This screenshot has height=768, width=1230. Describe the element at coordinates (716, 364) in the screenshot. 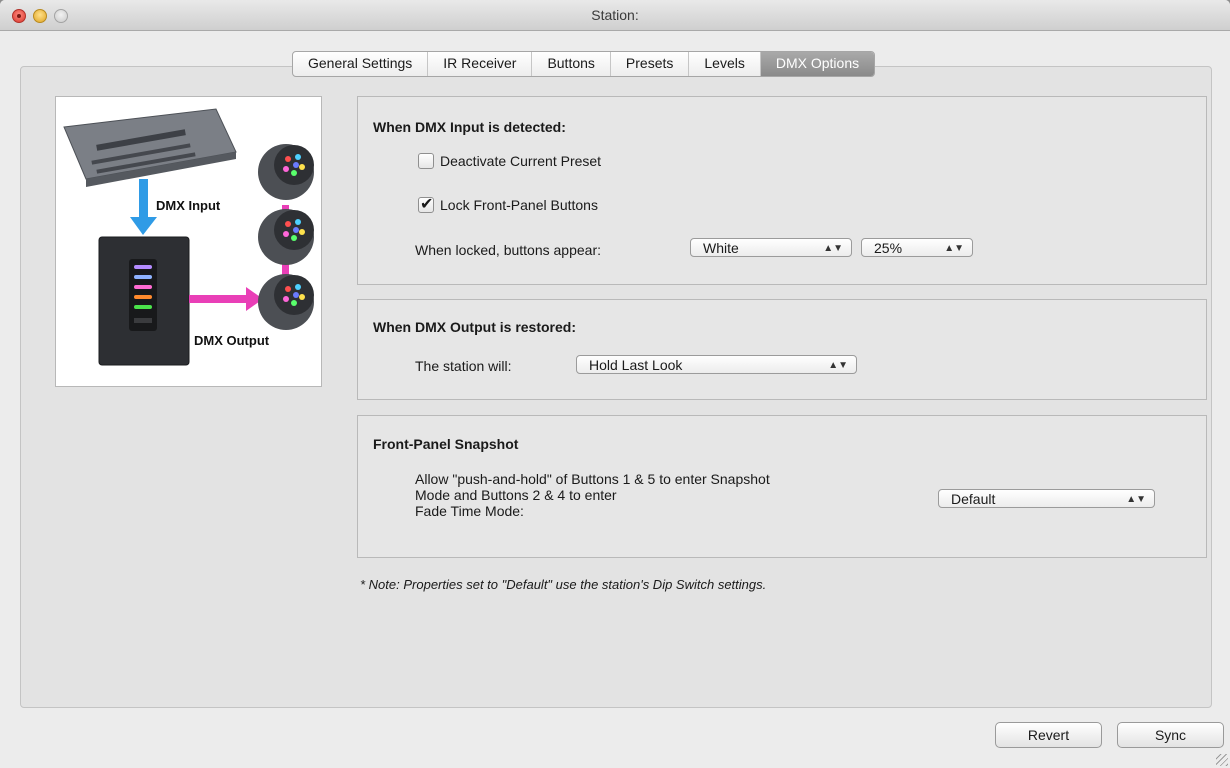

I see `dmx-output-action-select: Hold Last Look ▲▼` at that location.